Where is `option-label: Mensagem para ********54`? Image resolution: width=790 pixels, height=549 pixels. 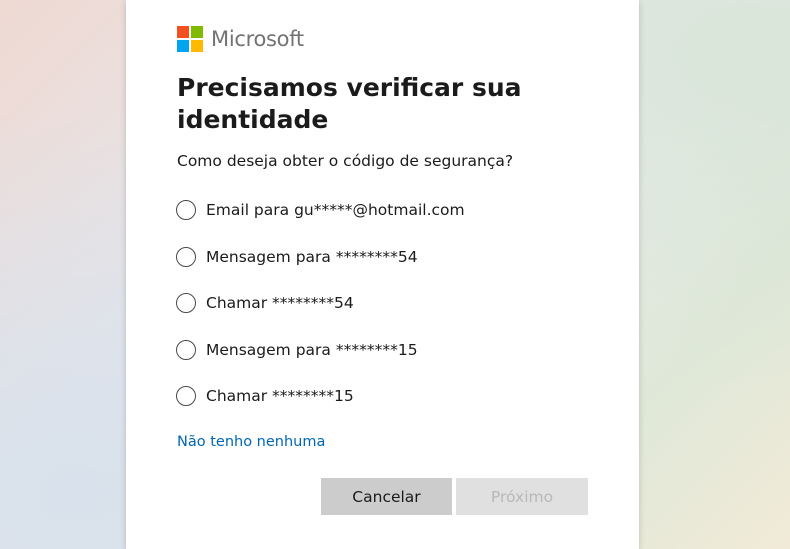 option-label: Mensagem para ********54 is located at coordinates (312, 256).